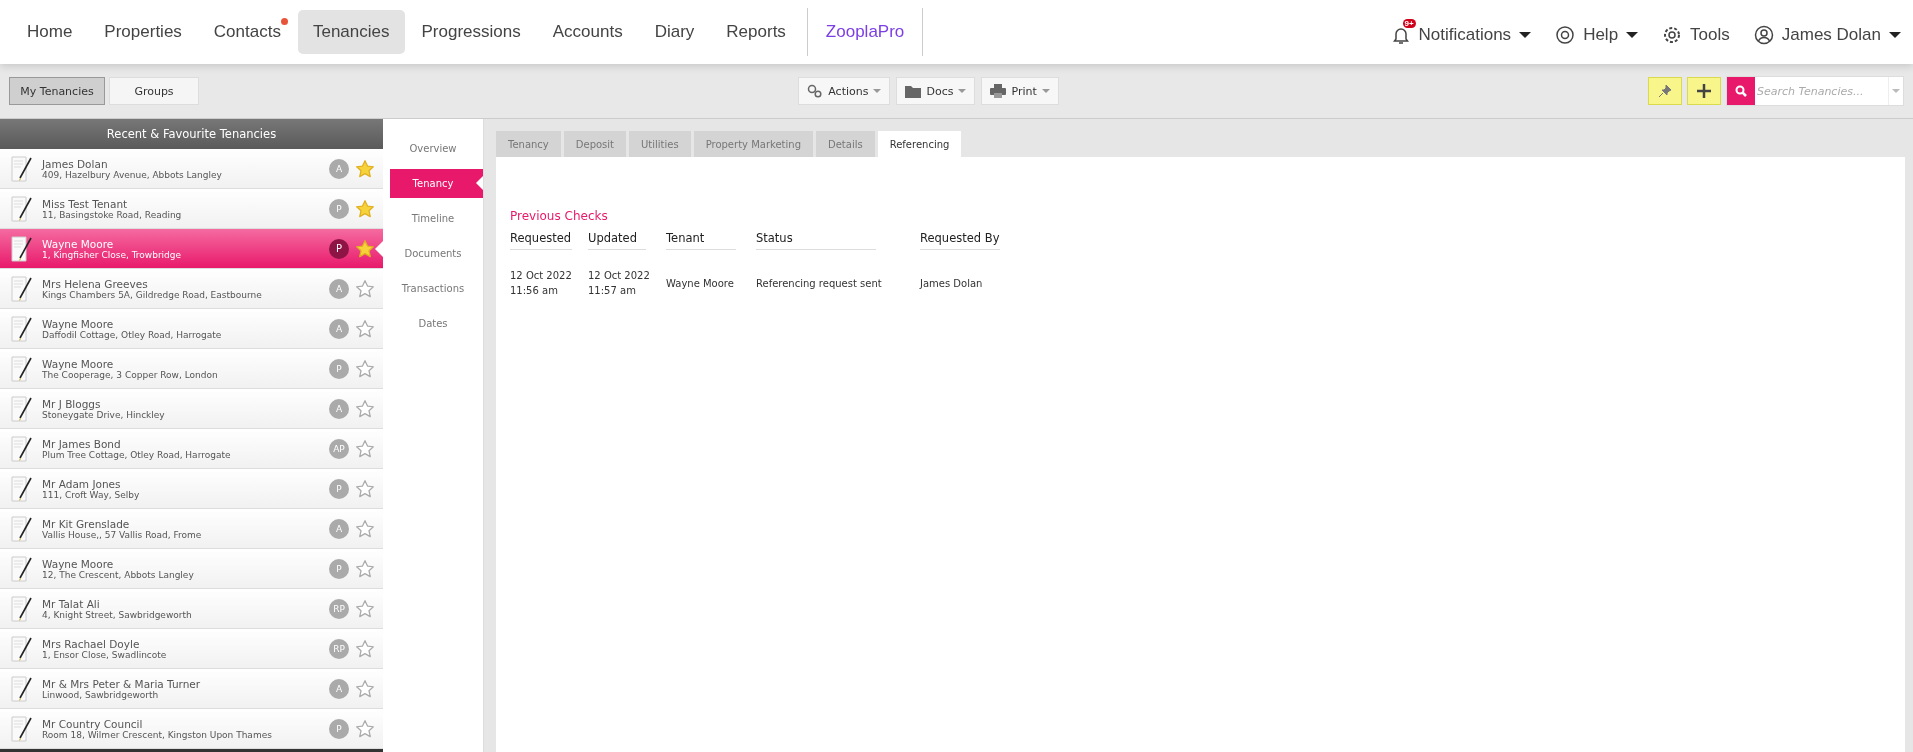 The image size is (1913, 752). I want to click on notifications-menu: 9+ Notifications, so click(1461, 32).